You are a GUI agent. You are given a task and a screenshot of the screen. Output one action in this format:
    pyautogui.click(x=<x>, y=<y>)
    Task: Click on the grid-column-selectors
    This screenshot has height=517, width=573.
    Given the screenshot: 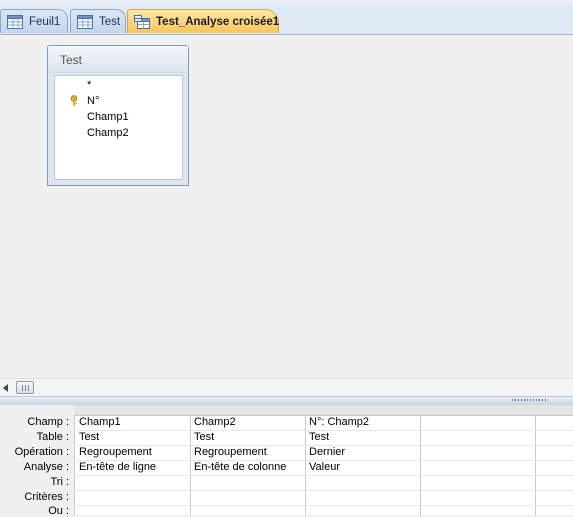 What is the action you would take?
    pyautogui.click(x=323, y=410)
    